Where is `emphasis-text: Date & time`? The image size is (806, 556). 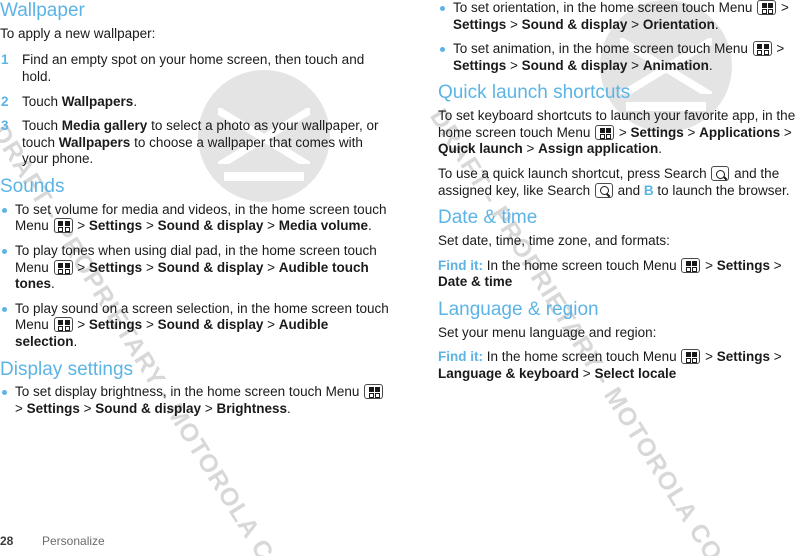
emphasis-text: Date & time is located at coordinates (475, 282).